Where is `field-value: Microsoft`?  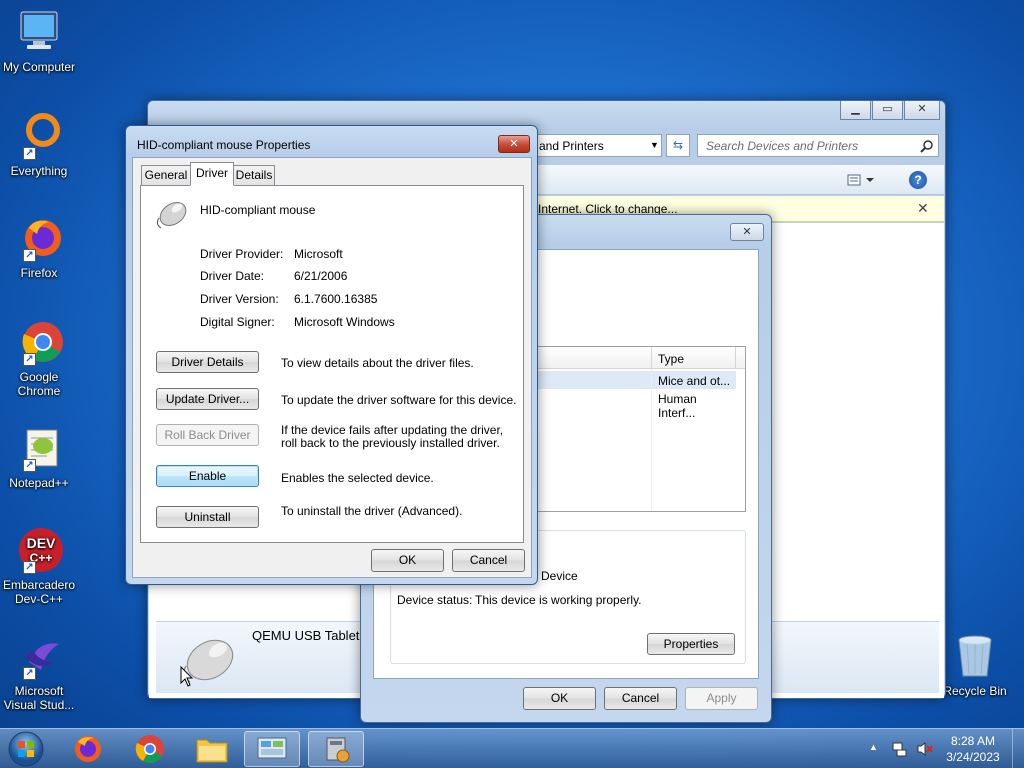 field-value: Microsoft is located at coordinates (318, 254).